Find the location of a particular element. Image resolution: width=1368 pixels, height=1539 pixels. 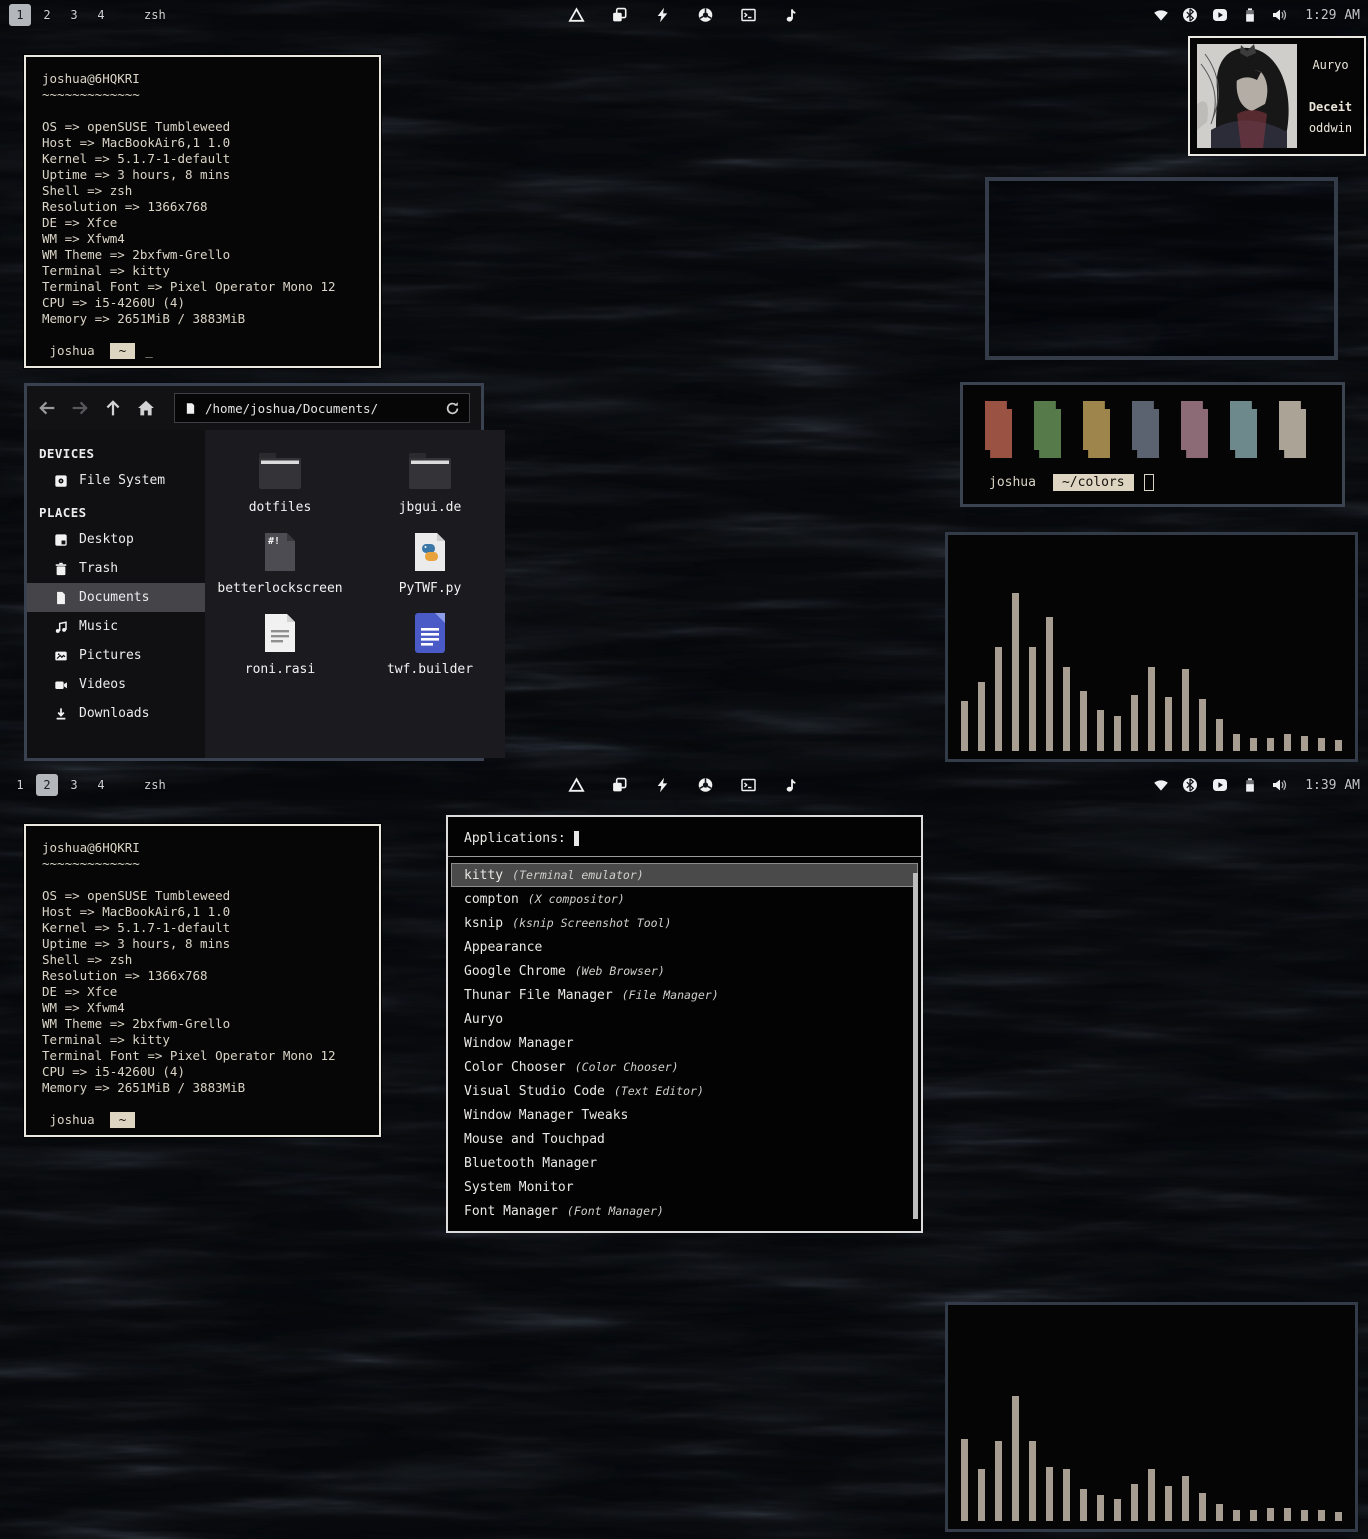

builder-doc-icon is located at coordinates (430, 633).